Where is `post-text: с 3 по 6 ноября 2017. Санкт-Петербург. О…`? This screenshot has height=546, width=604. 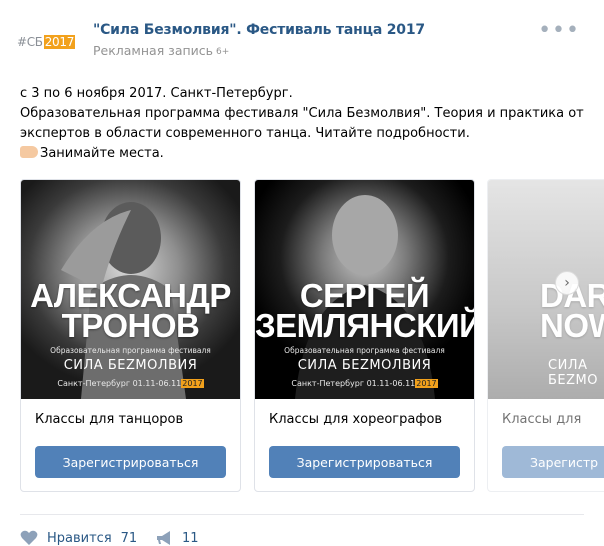 post-text: с 3 по 6 ноября 2017. Санкт-Петербург. О… is located at coordinates (305, 124).